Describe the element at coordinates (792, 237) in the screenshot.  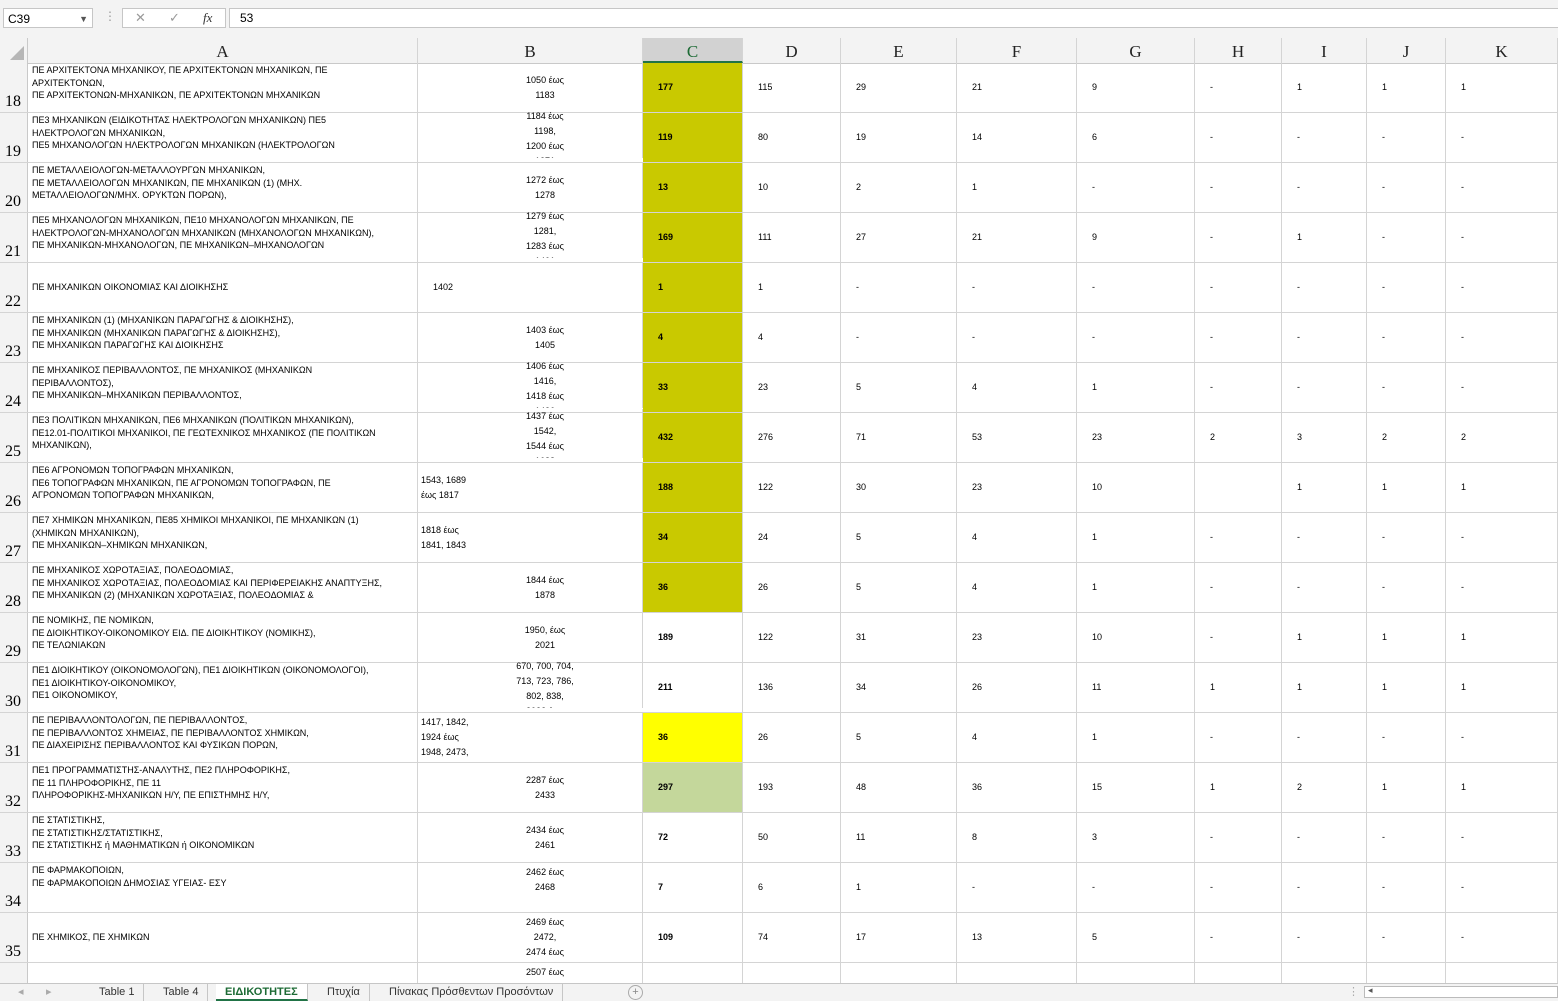
I see `cell-d: 111` at that location.